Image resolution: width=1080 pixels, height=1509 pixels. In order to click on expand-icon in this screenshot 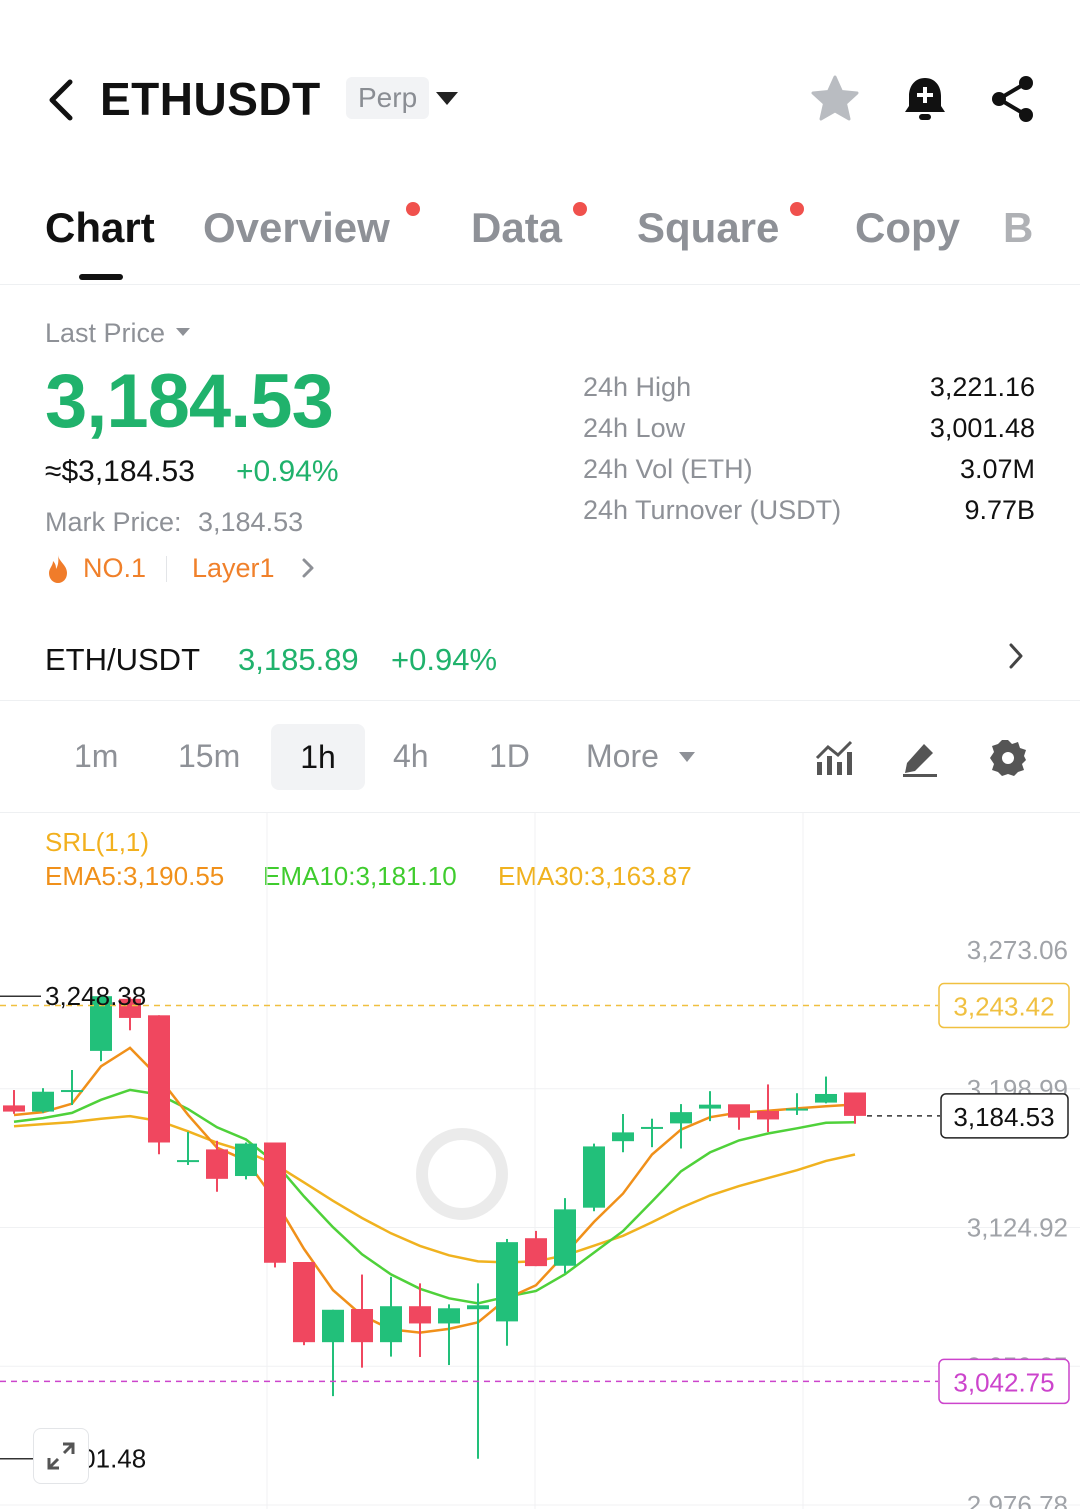, I will do `click(61, 1456)`.